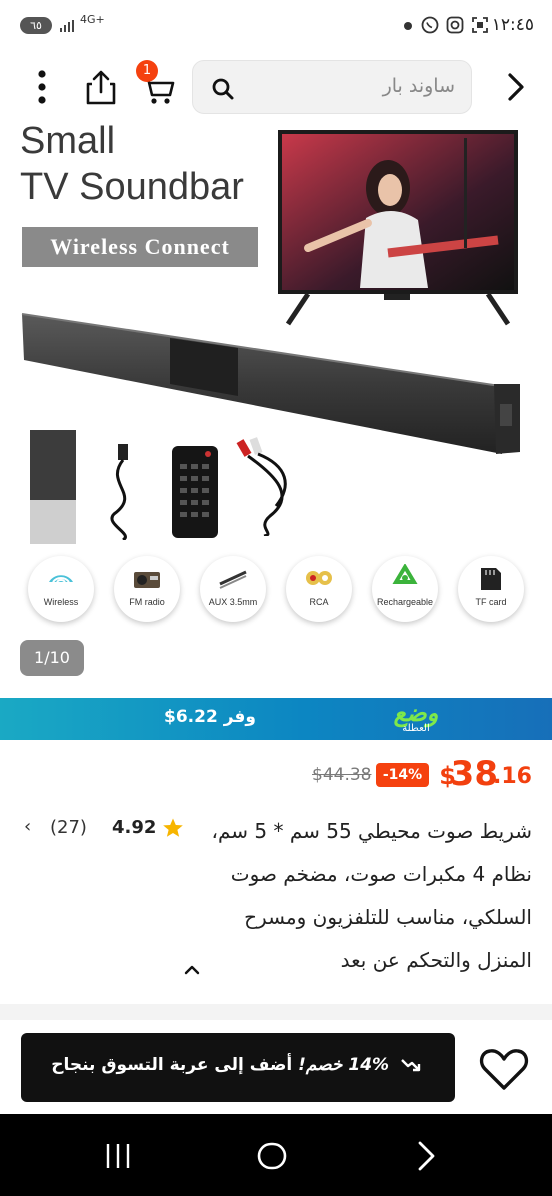  I want to click on screenshot-icon, so click(480, 25).